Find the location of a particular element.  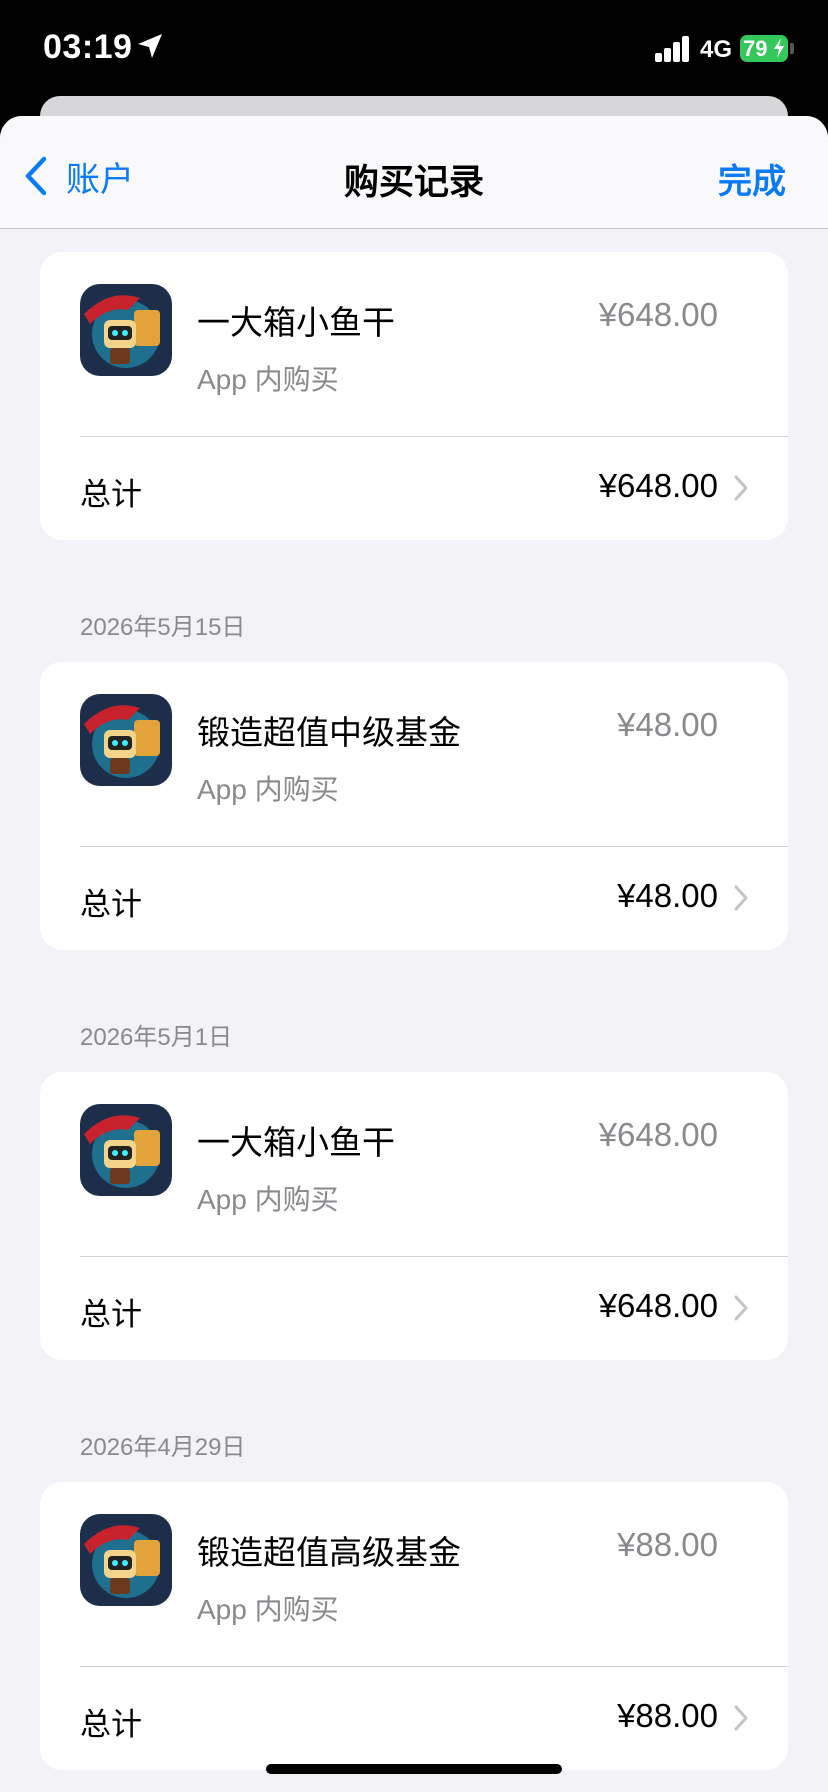

total-price: ¥48.00 is located at coordinates (667, 895).